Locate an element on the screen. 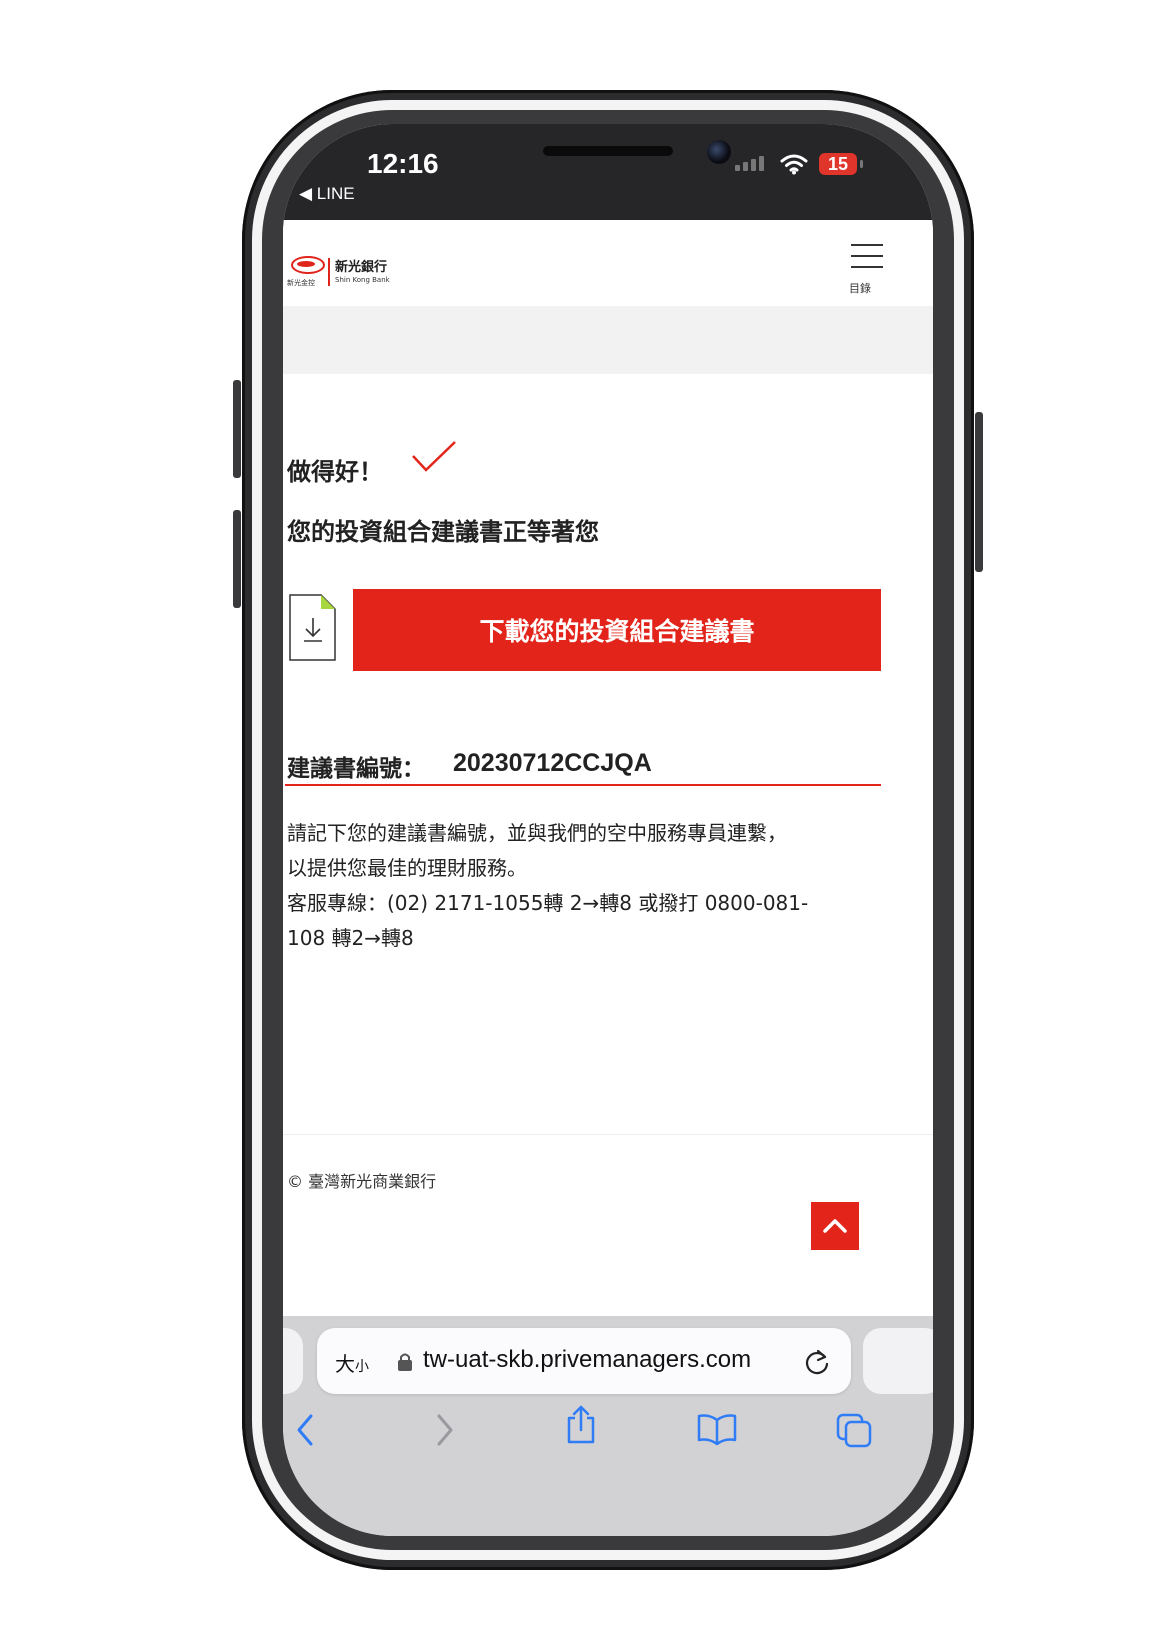 The image size is (1168, 1635). instruction-line: 請記下您的建議書編號，並與我們的空中服務專員連繫， is located at coordinates (537, 833).